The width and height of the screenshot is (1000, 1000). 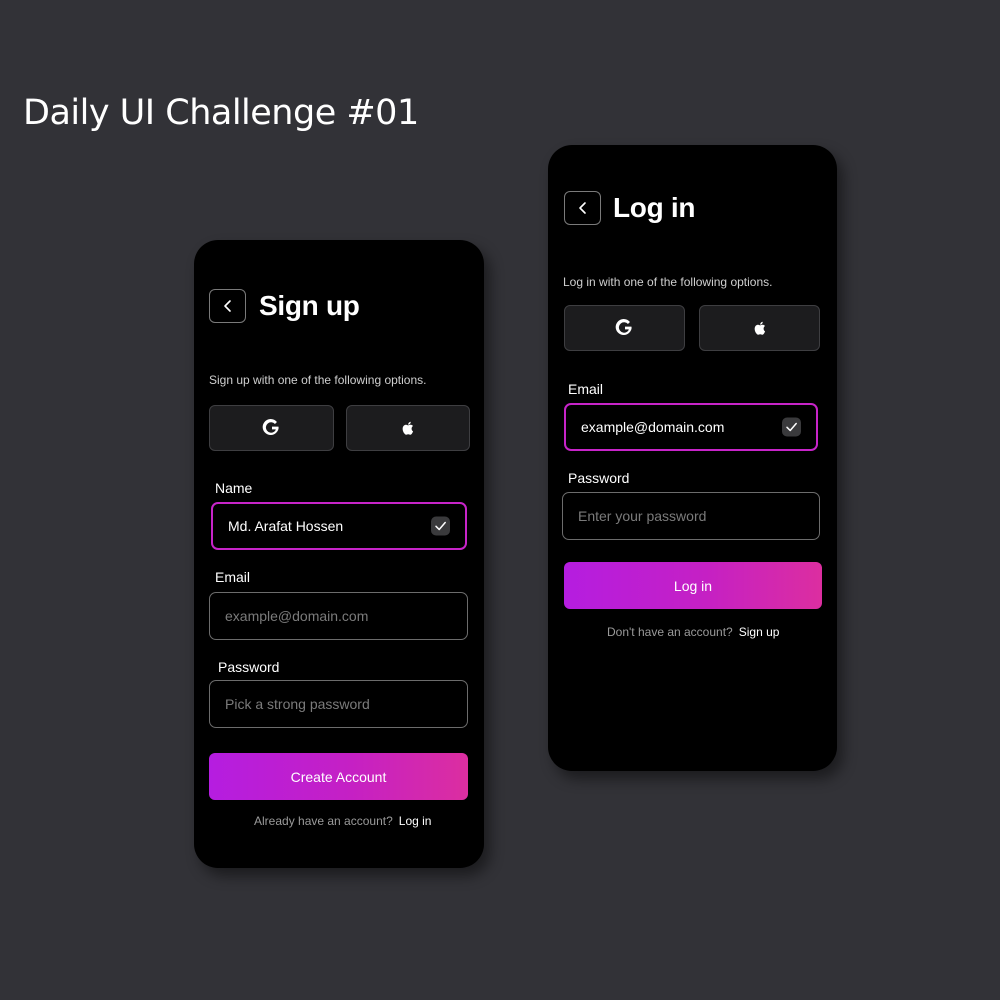 What do you see at coordinates (297, 616) in the screenshot?
I see `email-placeholder: example@domain.com` at bounding box center [297, 616].